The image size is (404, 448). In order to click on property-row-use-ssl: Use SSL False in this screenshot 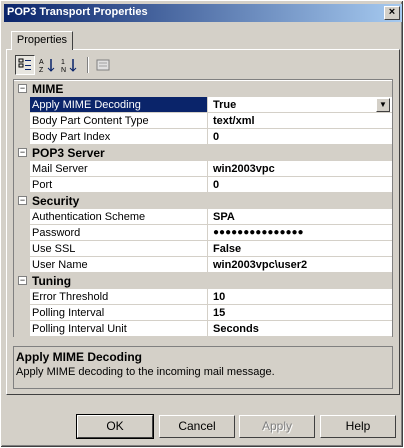, I will do `click(203, 249)`.